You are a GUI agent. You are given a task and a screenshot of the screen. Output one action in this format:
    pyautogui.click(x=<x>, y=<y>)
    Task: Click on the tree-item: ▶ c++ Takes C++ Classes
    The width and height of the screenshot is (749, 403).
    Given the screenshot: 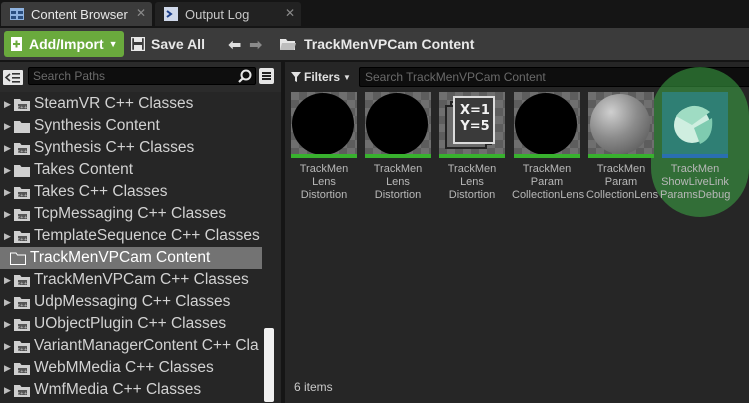 What is the action you would take?
    pyautogui.click(x=131, y=192)
    